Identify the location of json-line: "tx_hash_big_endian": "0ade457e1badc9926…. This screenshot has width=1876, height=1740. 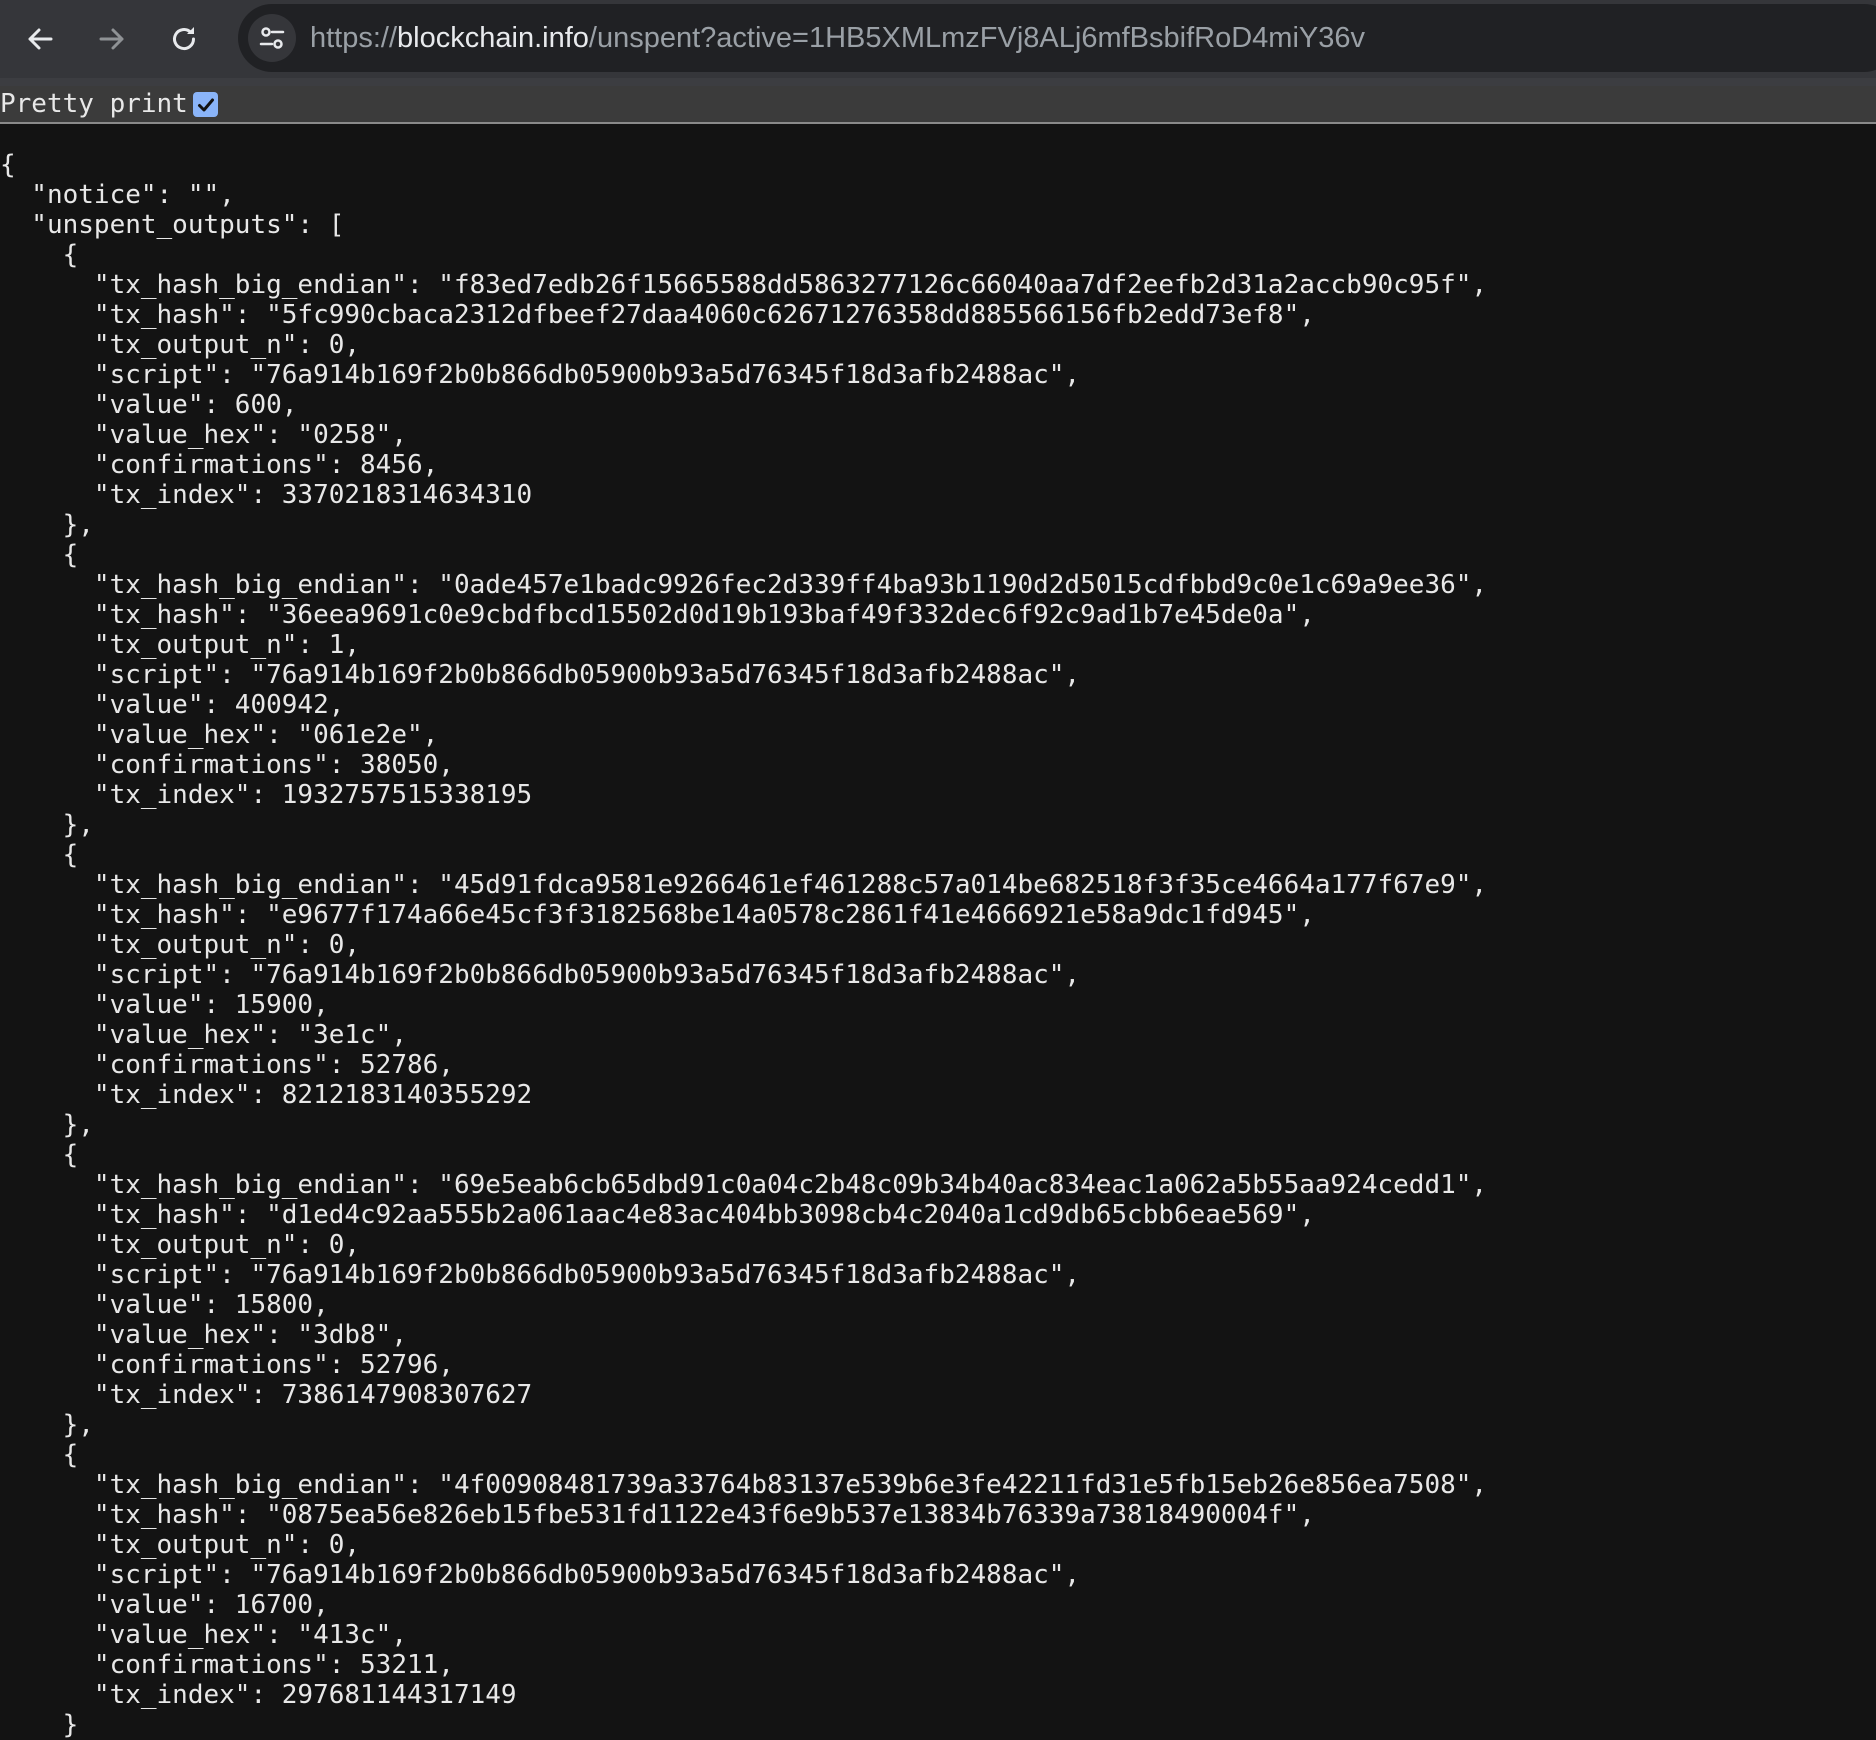
(744, 585).